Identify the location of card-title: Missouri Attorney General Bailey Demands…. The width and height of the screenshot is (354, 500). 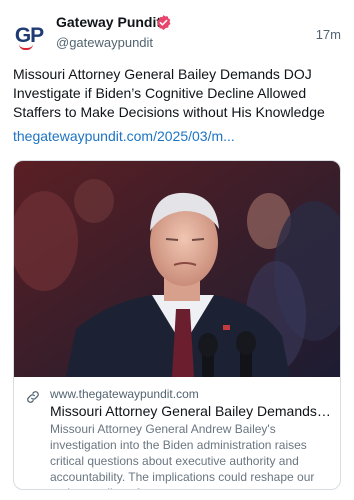
(191, 411).